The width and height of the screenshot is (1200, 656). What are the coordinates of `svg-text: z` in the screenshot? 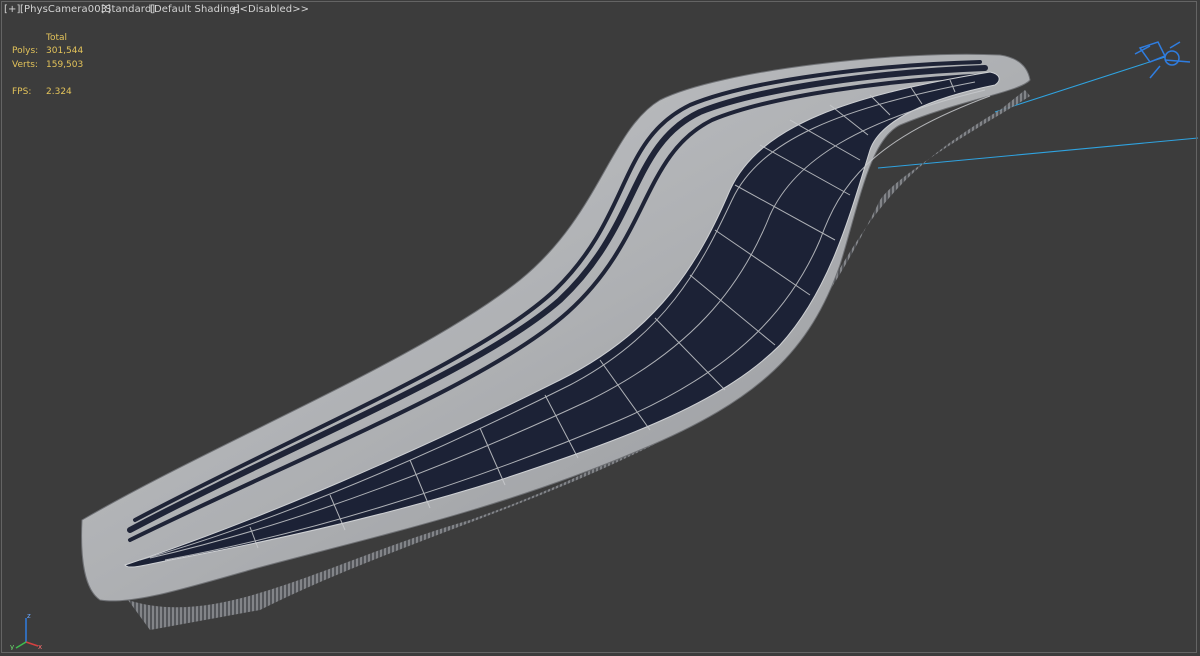 It's located at (29, 616).